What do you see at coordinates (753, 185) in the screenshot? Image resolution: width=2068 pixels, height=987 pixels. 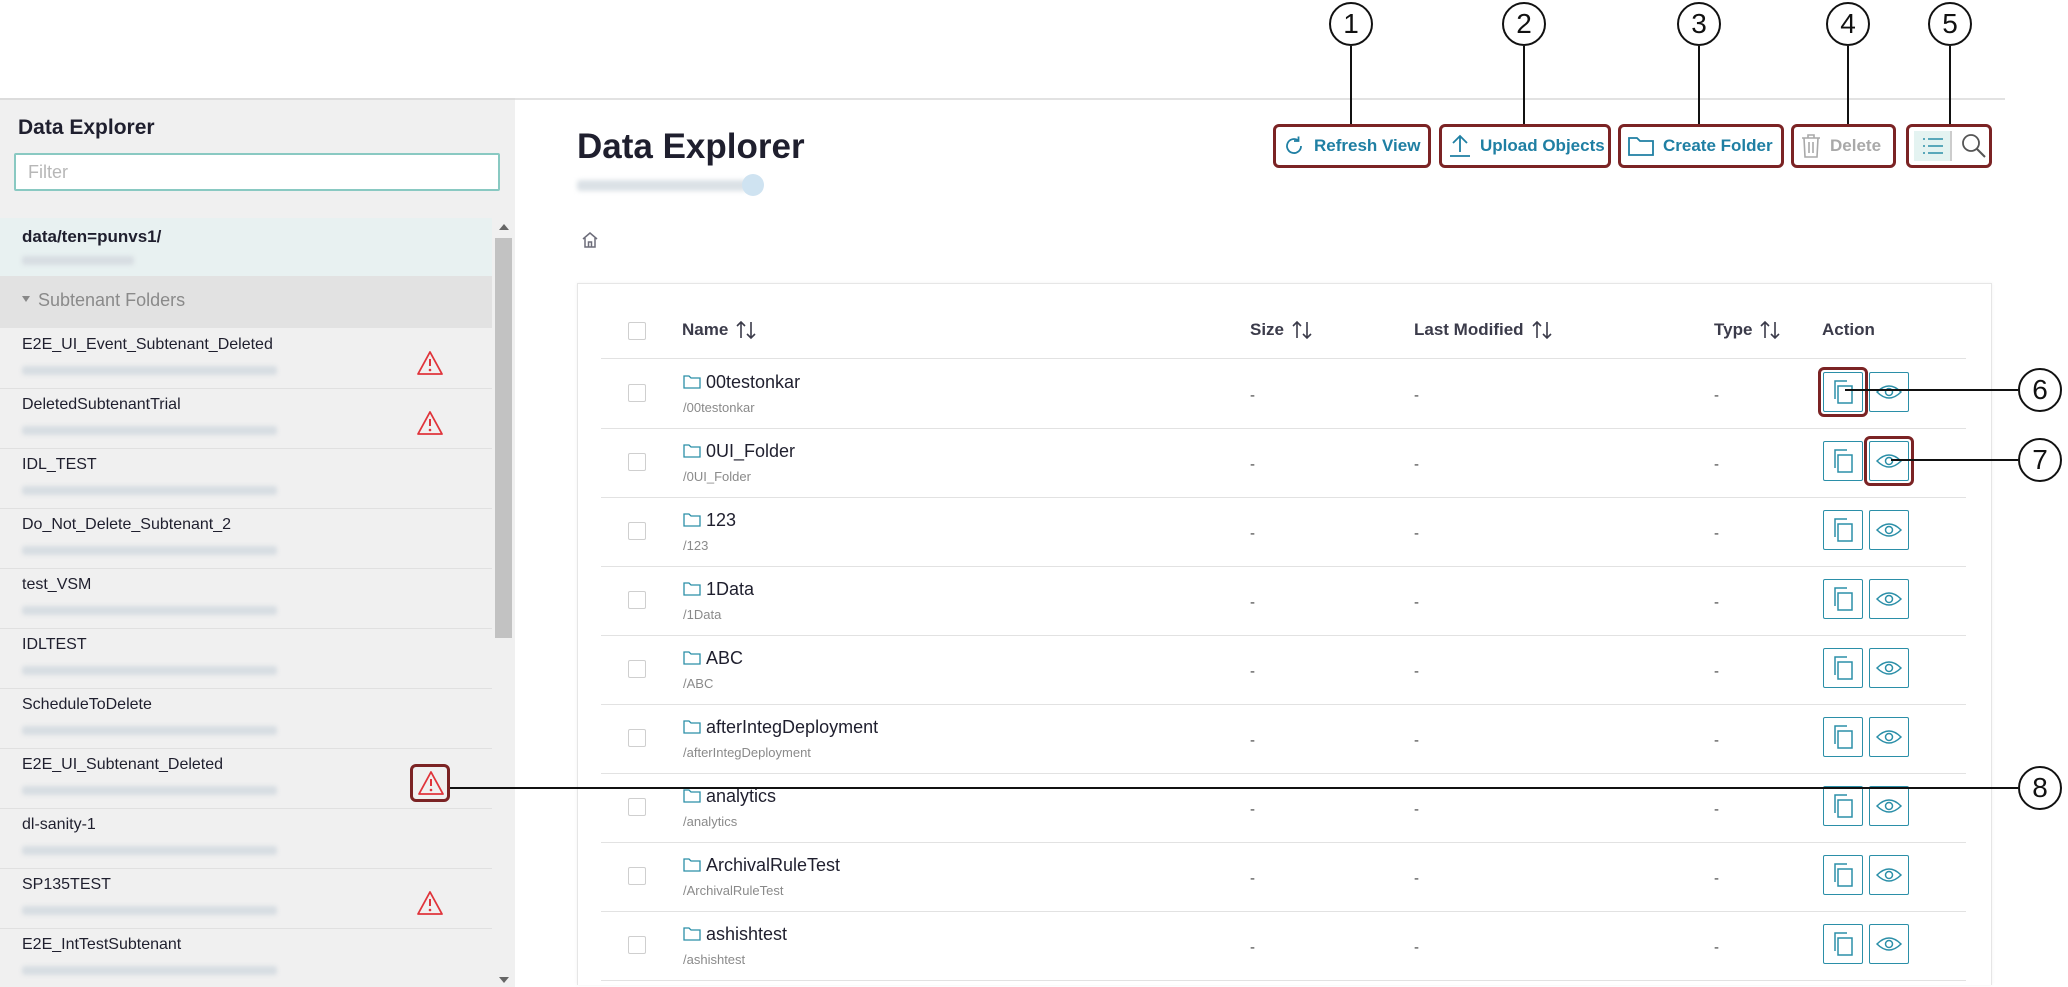 I see `info-icon` at bounding box center [753, 185].